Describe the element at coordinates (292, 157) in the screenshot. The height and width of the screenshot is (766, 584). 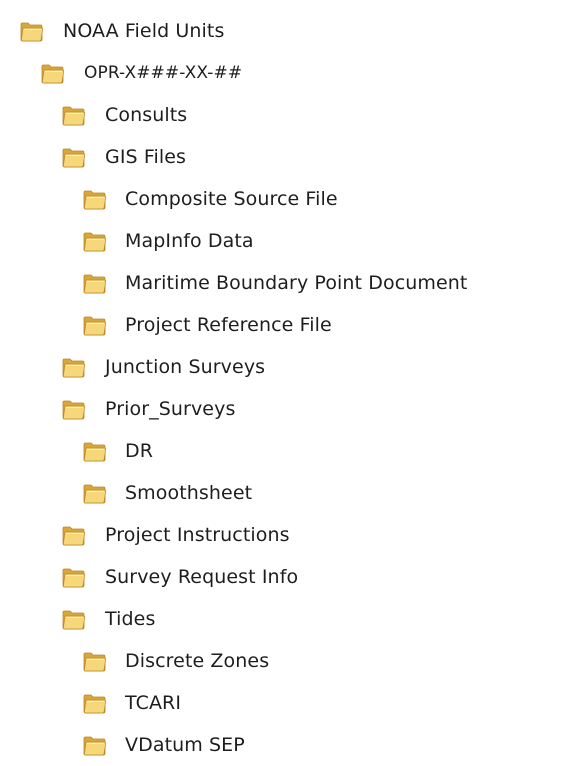
I see `tree-item-gis-files: GIS Files` at that location.